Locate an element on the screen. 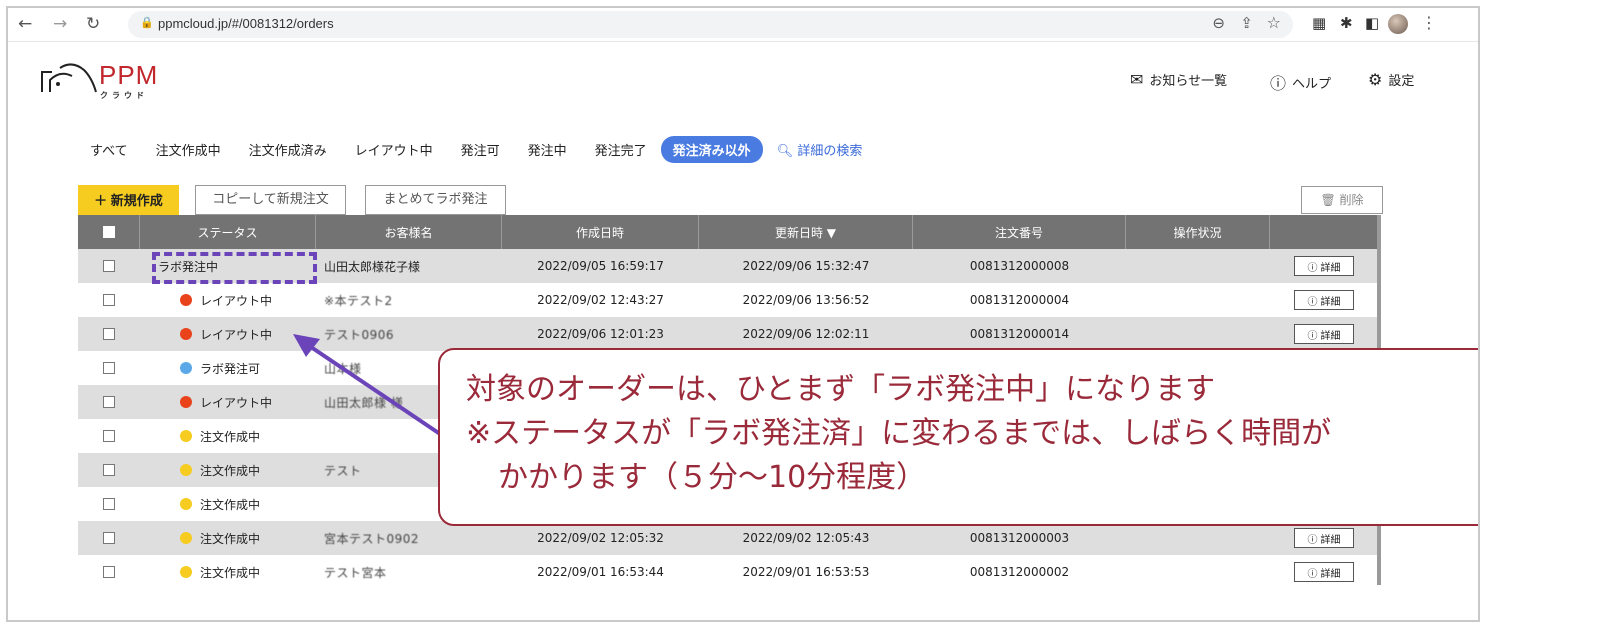 This screenshot has width=1600, height=631. callout-line-2: ※ステータスが「ラボ発注済」に変わるまでは、しばらく時間が is located at coordinates (899, 433).